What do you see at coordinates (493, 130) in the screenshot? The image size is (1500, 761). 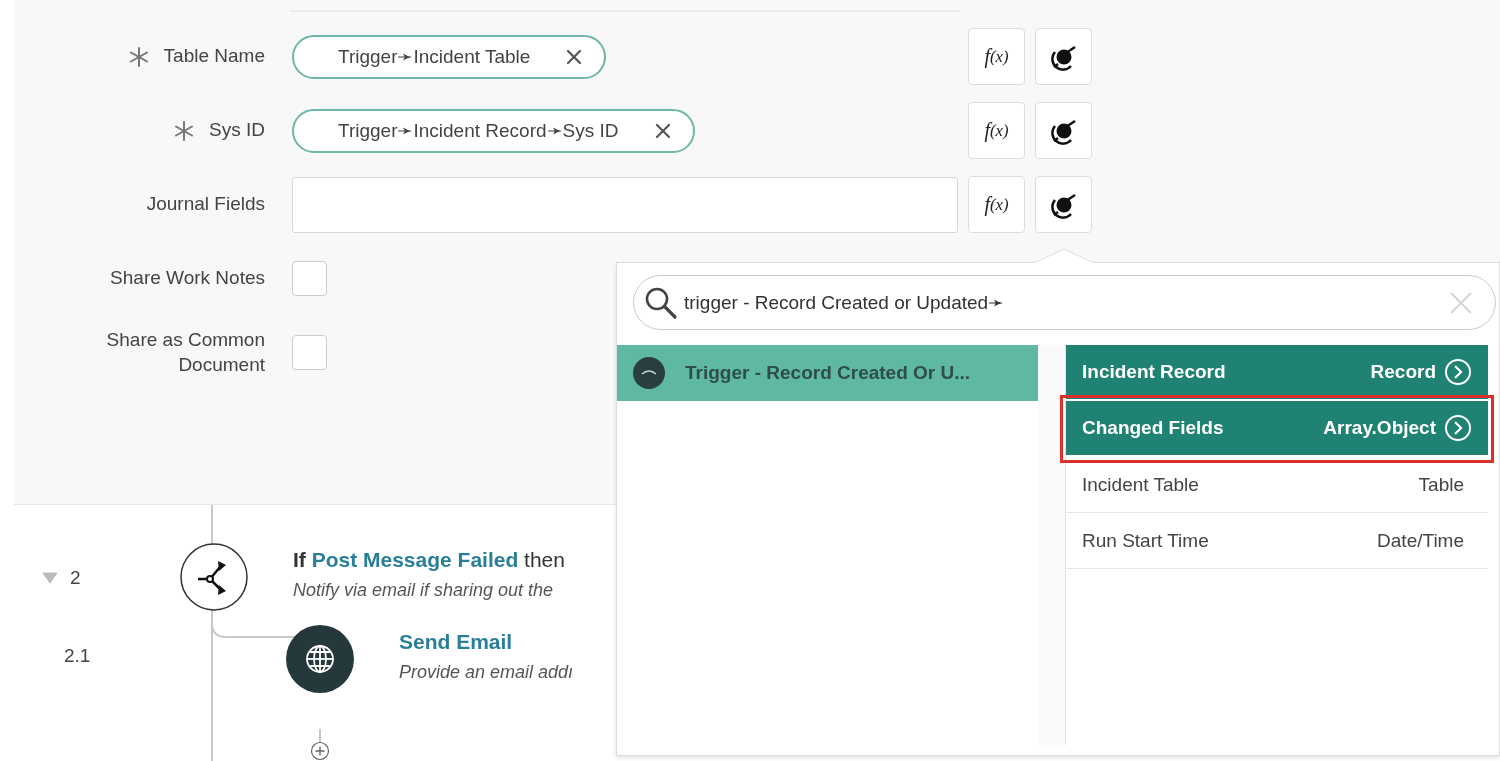 I see `data-pill: Trigger➛Incident Record➛Sys ID` at bounding box center [493, 130].